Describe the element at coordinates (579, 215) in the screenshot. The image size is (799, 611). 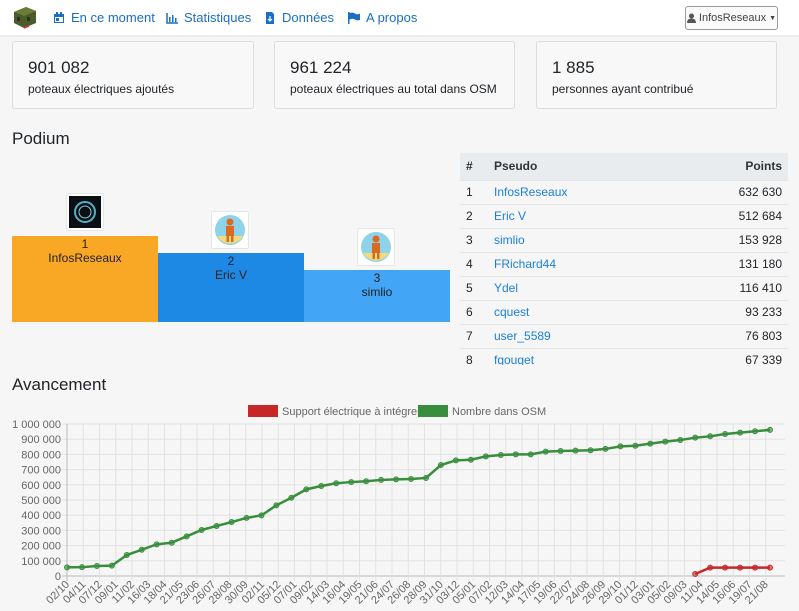
I see `row-pseudo: Eric V` at that location.